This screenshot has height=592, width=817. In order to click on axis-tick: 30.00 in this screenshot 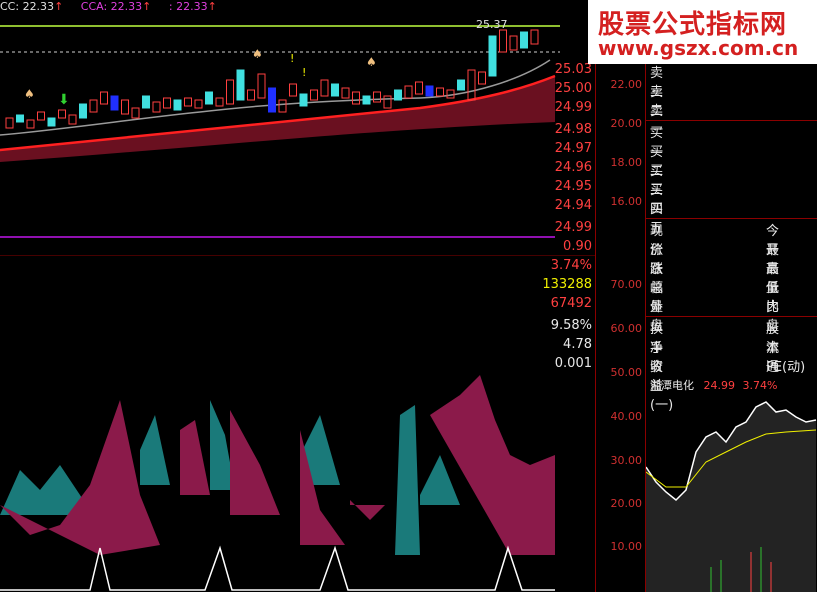, I will do `click(626, 460)`.